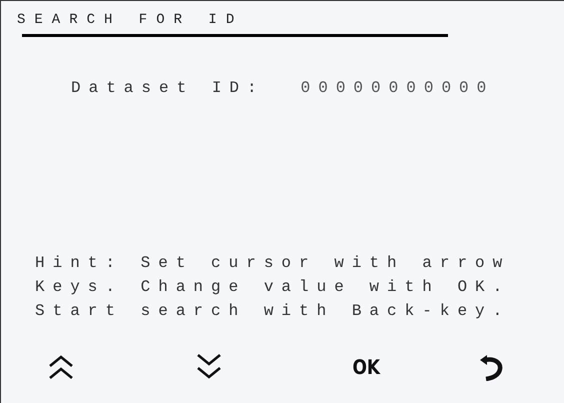 The width and height of the screenshot is (564, 403). What do you see at coordinates (168, 88) in the screenshot?
I see `field-label: Dataset ID:` at bounding box center [168, 88].